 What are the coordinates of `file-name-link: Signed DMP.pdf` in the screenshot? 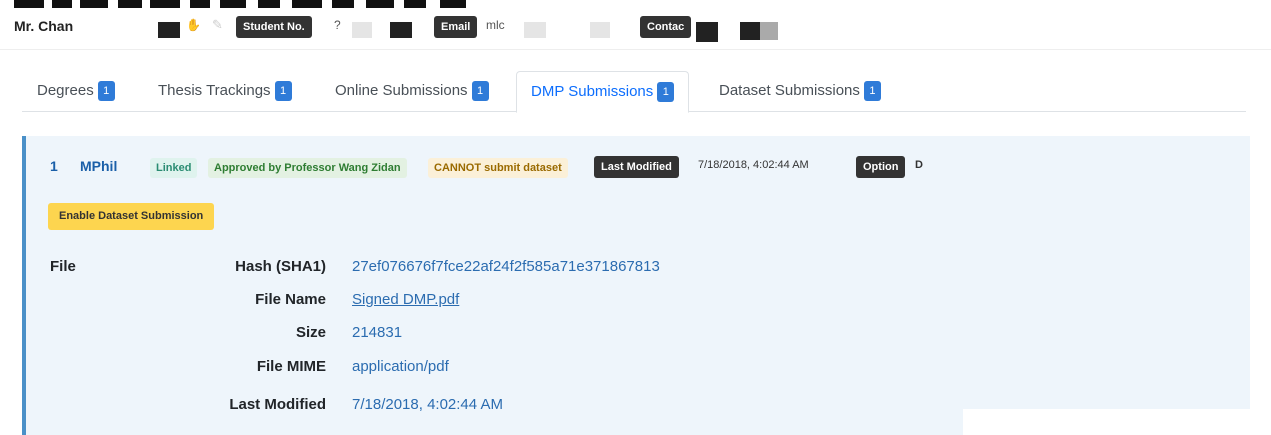 It's located at (405, 299).